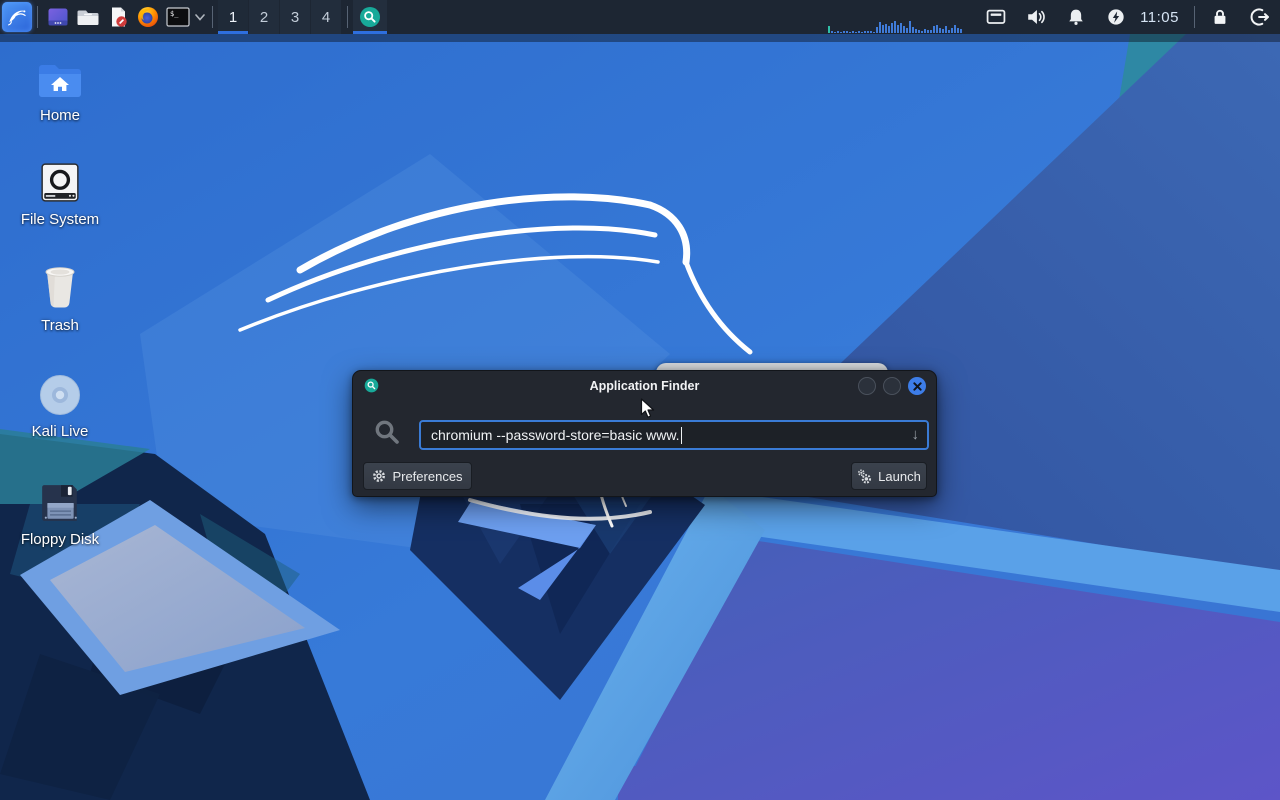 This screenshot has height=800, width=1280. I want to click on trash-can-icon, so click(60, 287).